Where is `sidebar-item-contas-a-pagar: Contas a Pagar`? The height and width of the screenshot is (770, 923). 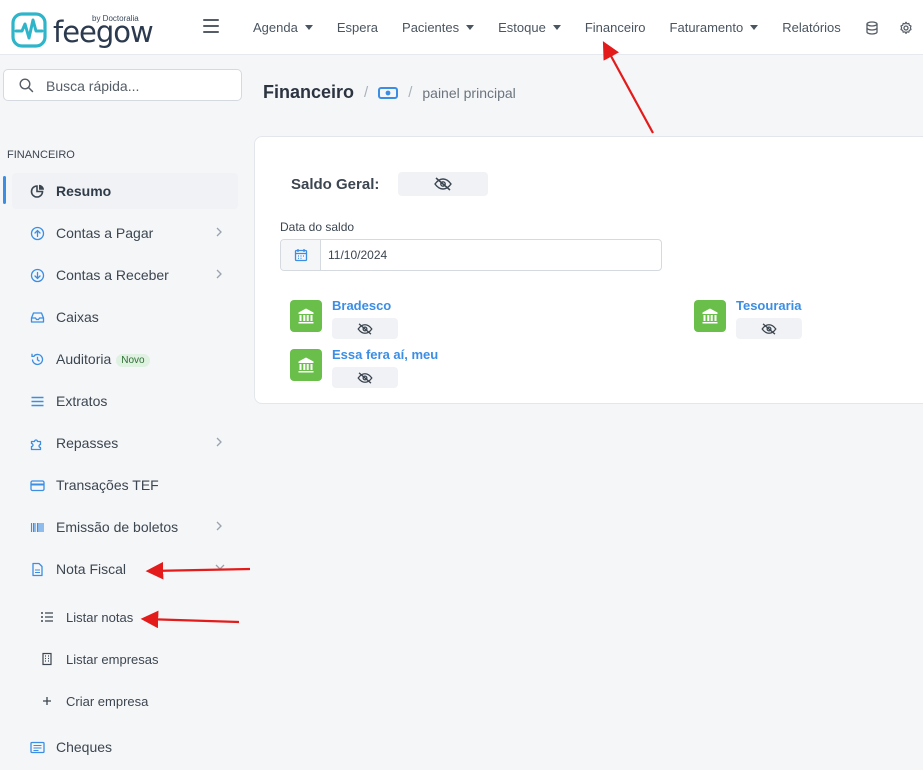 sidebar-item-contas-a-pagar: Contas a Pagar is located at coordinates (125, 233).